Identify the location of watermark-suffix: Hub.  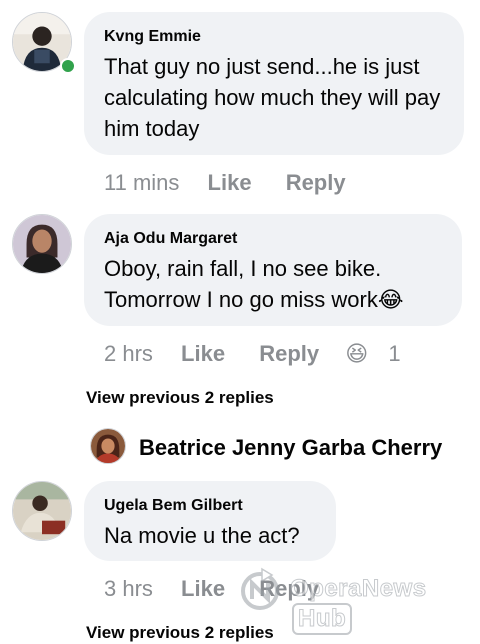
(322, 619).